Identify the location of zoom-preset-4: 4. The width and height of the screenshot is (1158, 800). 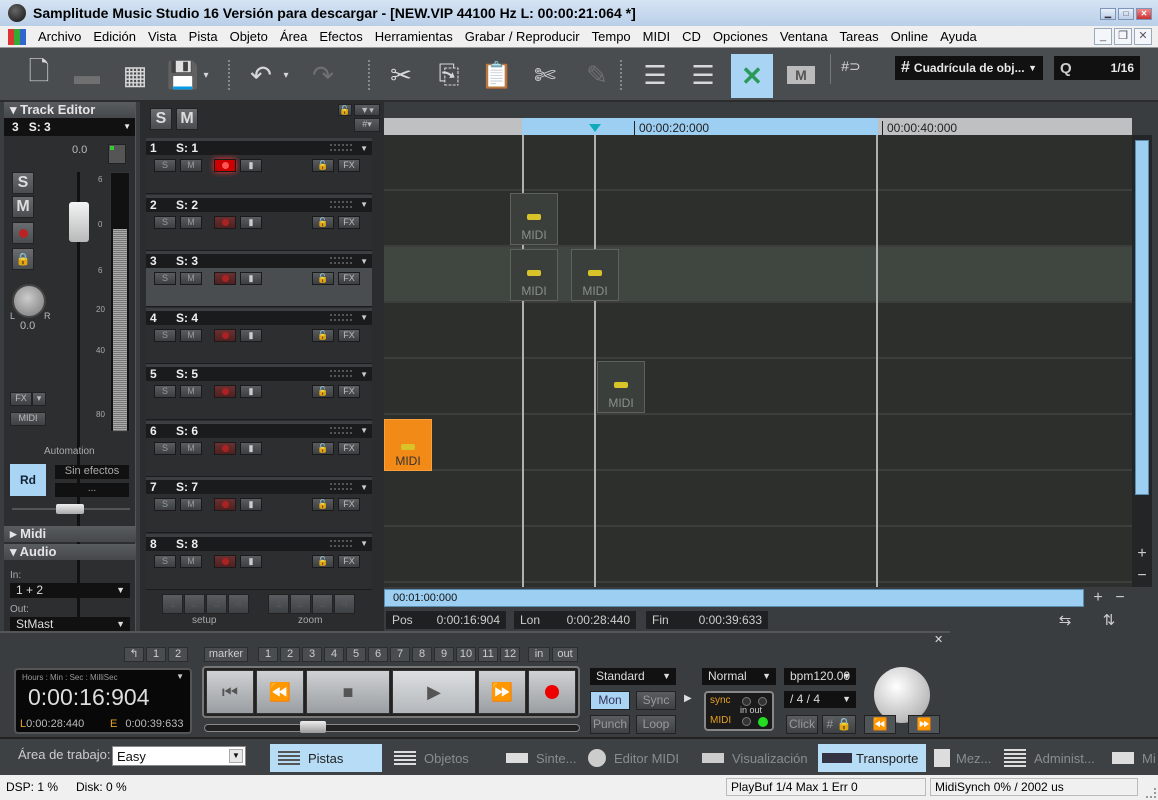
(344, 604).